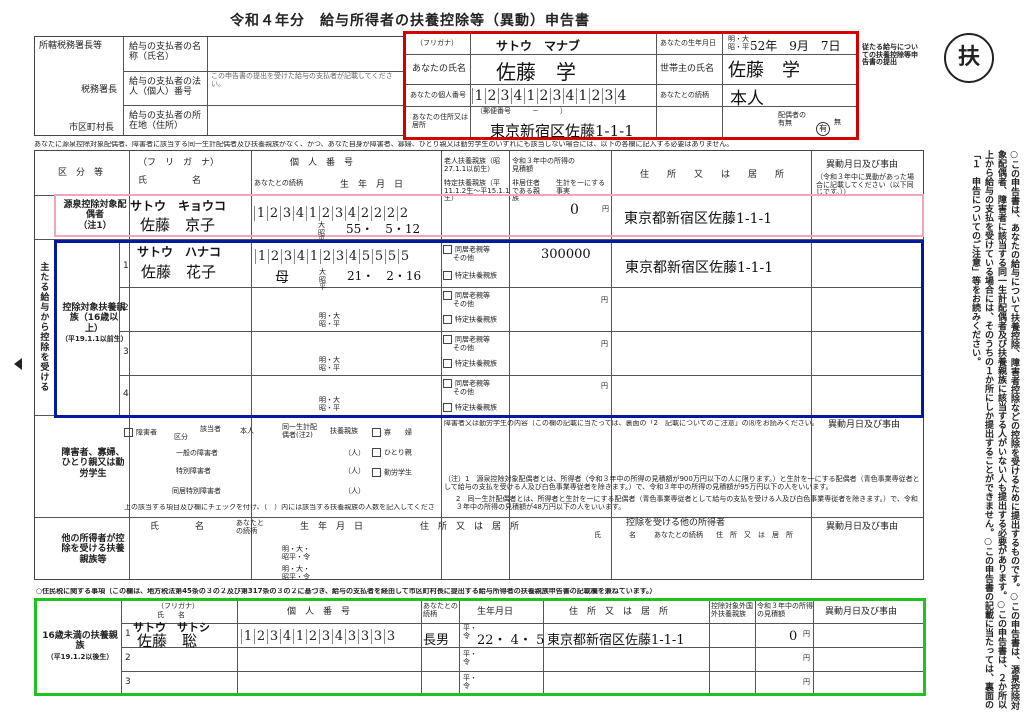 The width and height of the screenshot is (1024, 717). I want to click on u16-row2-num: 2, so click(128, 658).